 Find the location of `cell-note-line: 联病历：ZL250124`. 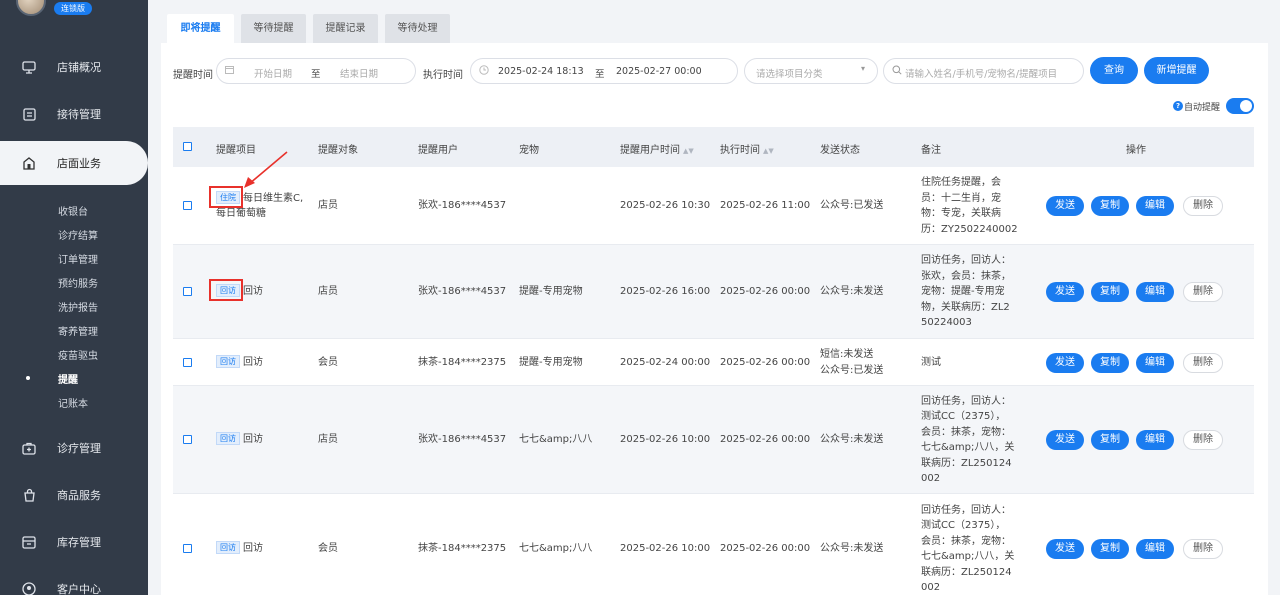

cell-note-line: 联病历：ZL250124 is located at coordinates (966, 572).